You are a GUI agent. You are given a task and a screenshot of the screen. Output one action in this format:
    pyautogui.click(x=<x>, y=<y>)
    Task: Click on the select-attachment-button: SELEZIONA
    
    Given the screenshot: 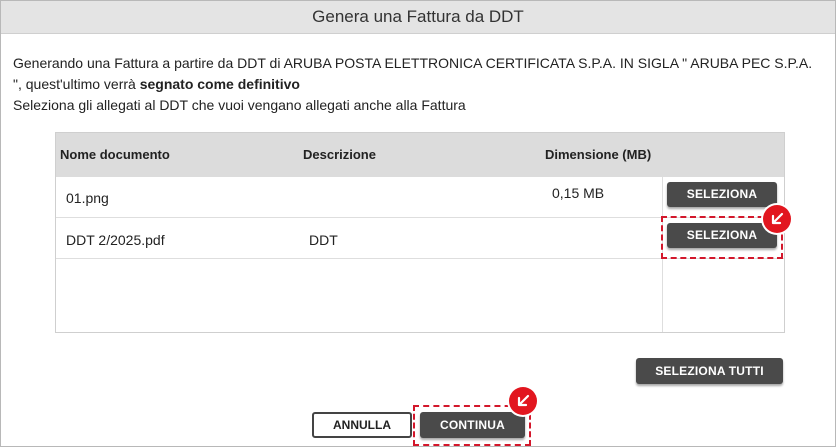 What is the action you would take?
    pyautogui.click(x=722, y=194)
    